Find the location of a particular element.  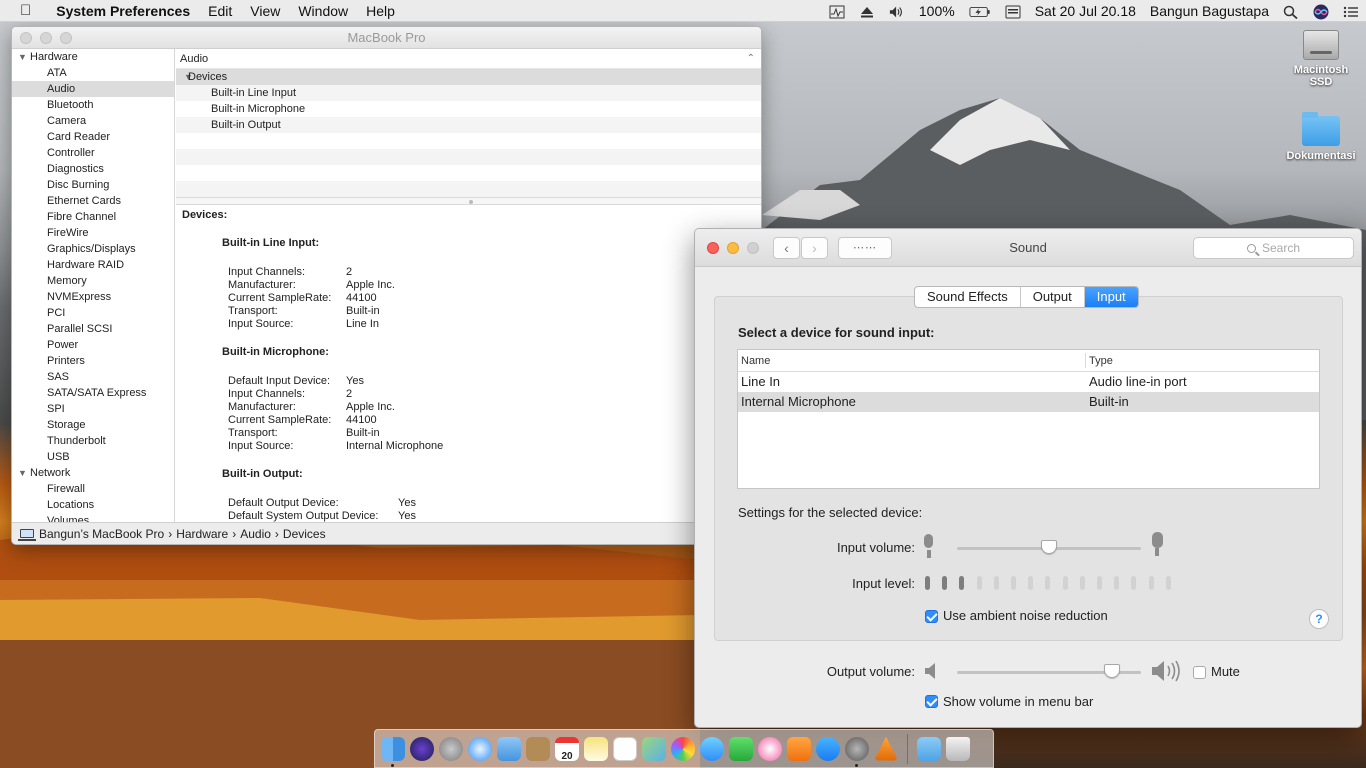

sidebar-item: Hardware RAID is located at coordinates (93, 265).